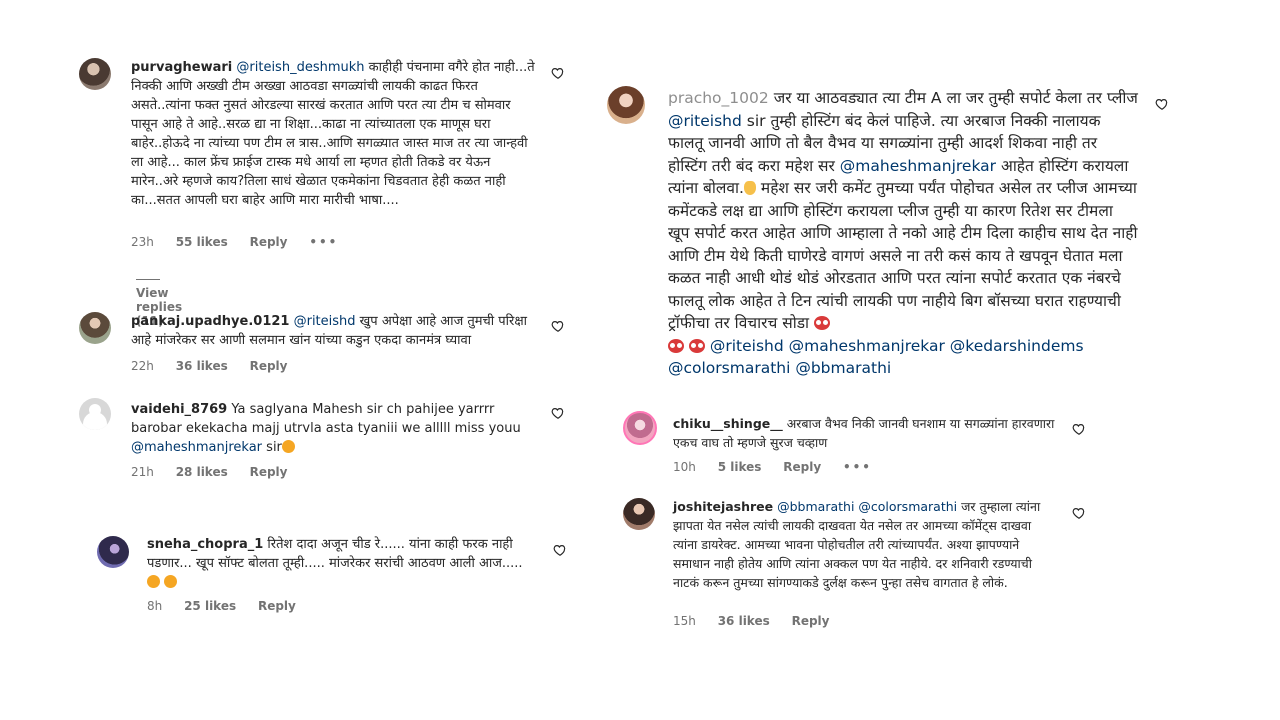 This screenshot has width=1280, height=720. What do you see at coordinates (274, 447) in the screenshot?
I see `comment-tail: sir` at bounding box center [274, 447].